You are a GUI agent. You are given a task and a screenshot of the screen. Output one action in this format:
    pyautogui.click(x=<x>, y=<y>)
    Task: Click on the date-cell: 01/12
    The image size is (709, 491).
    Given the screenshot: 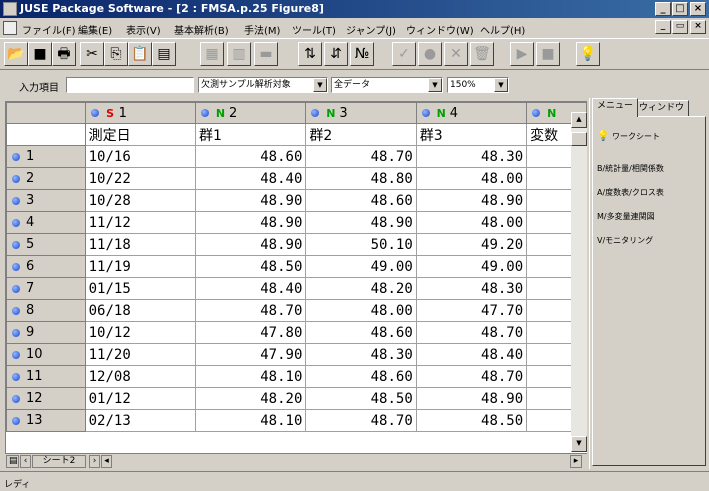 What is the action you would take?
    pyautogui.click(x=140, y=398)
    